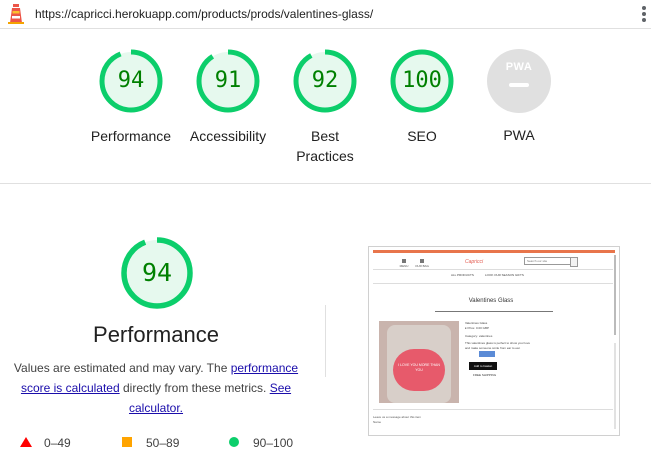 The width and height of the screenshot is (651, 475). What do you see at coordinates (615, 386) in the screenshot?
I see `thumb-scrollbar-track` at bounding box center [615, 386].